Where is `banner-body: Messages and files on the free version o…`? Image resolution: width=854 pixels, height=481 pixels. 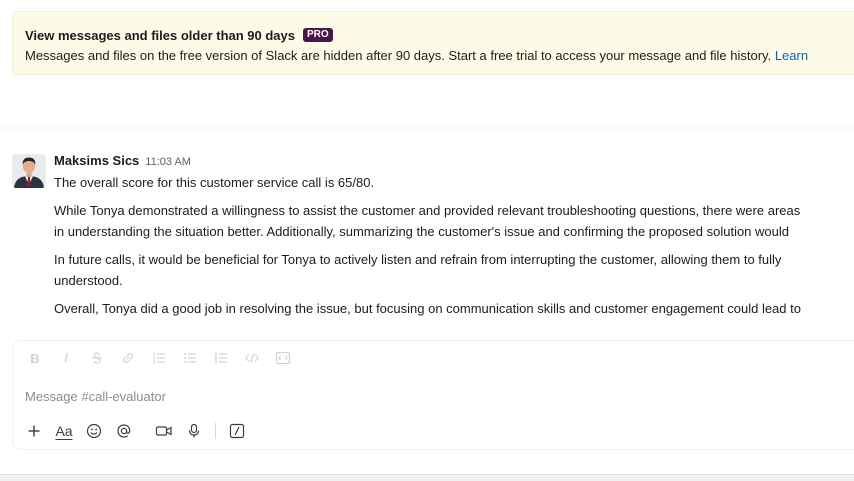
banner-body: Messages and files on the free version o… is located at coordinates (439, 55).